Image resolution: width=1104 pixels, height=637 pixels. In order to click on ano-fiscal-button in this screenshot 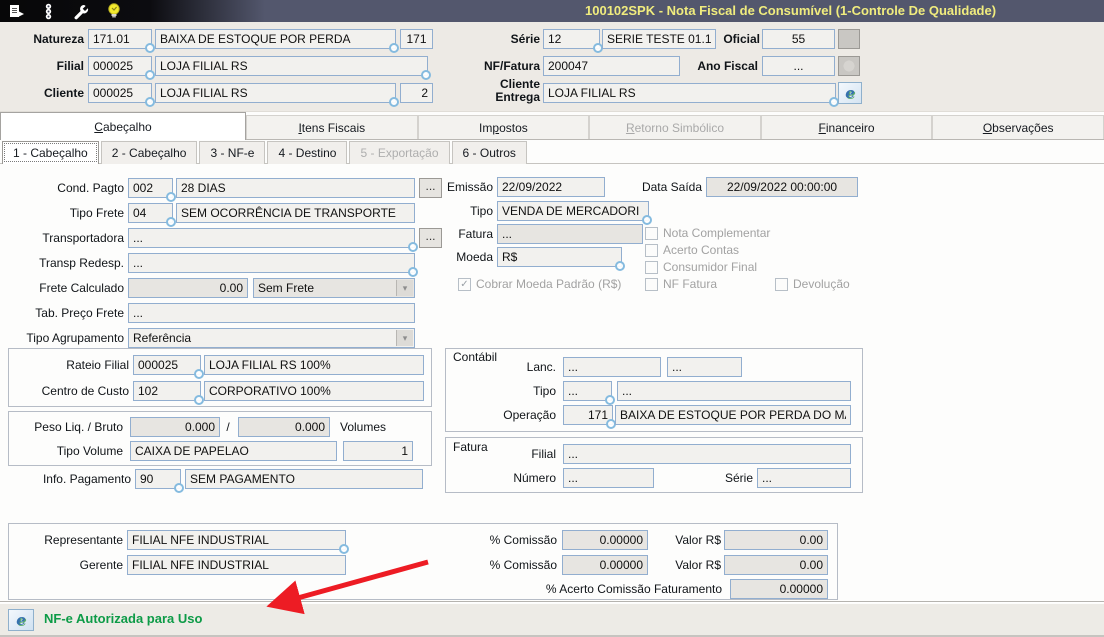, I will do `click(849, 66)`.